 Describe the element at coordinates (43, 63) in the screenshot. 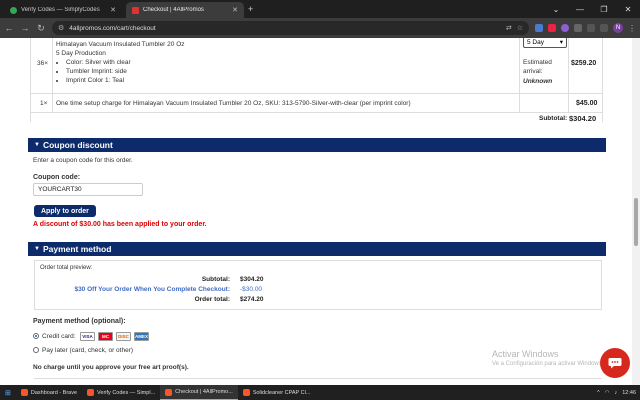

I see `product-quantity: 36×` at that location.